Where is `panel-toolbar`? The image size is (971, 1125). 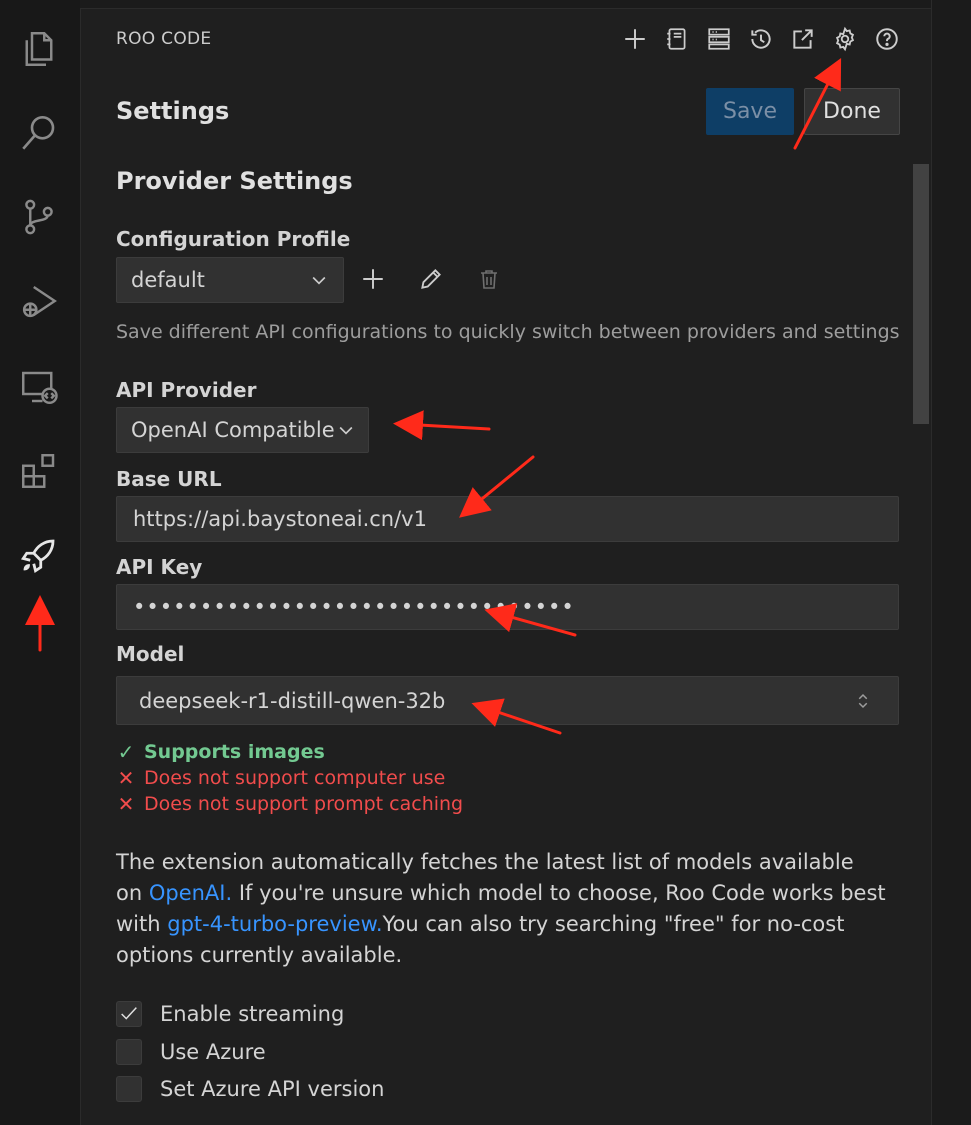 panel-toolbar is located at coordinates (761, 40).